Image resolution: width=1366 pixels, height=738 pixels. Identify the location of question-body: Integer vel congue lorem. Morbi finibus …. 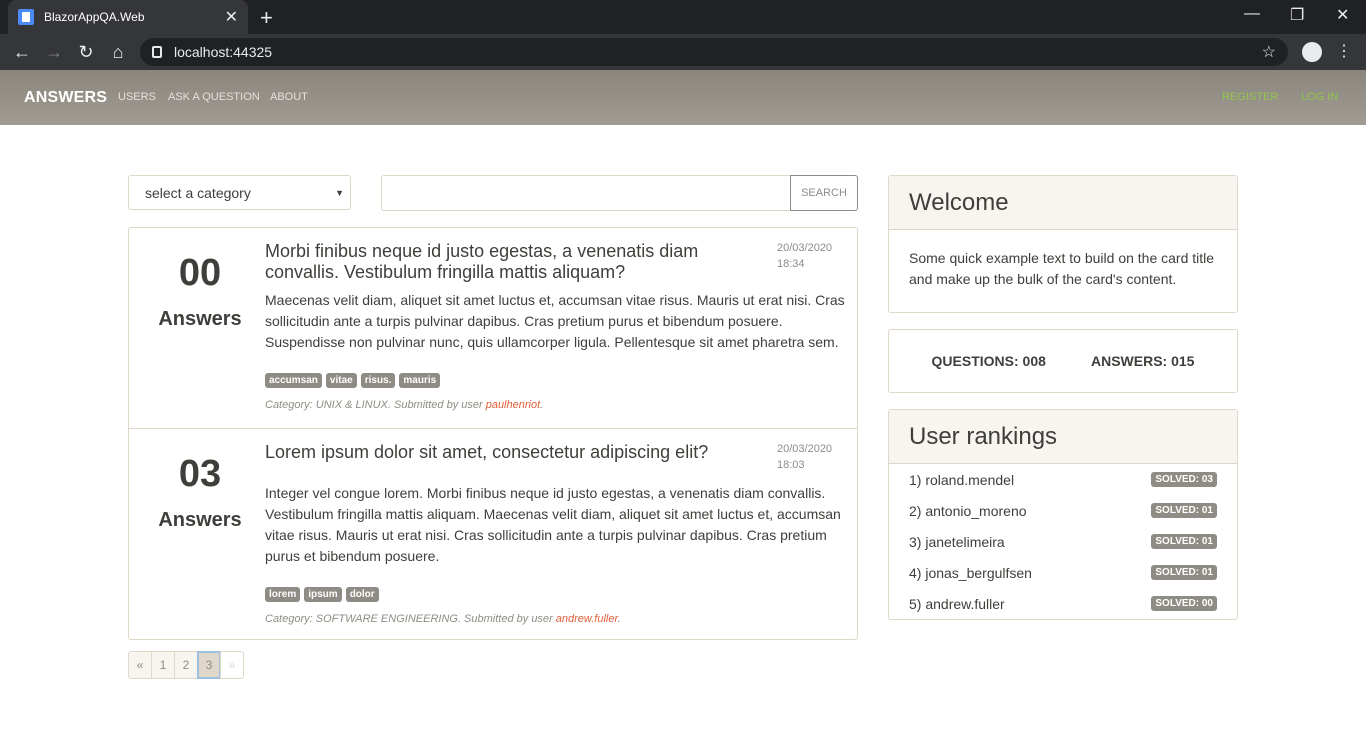
(553, 524).